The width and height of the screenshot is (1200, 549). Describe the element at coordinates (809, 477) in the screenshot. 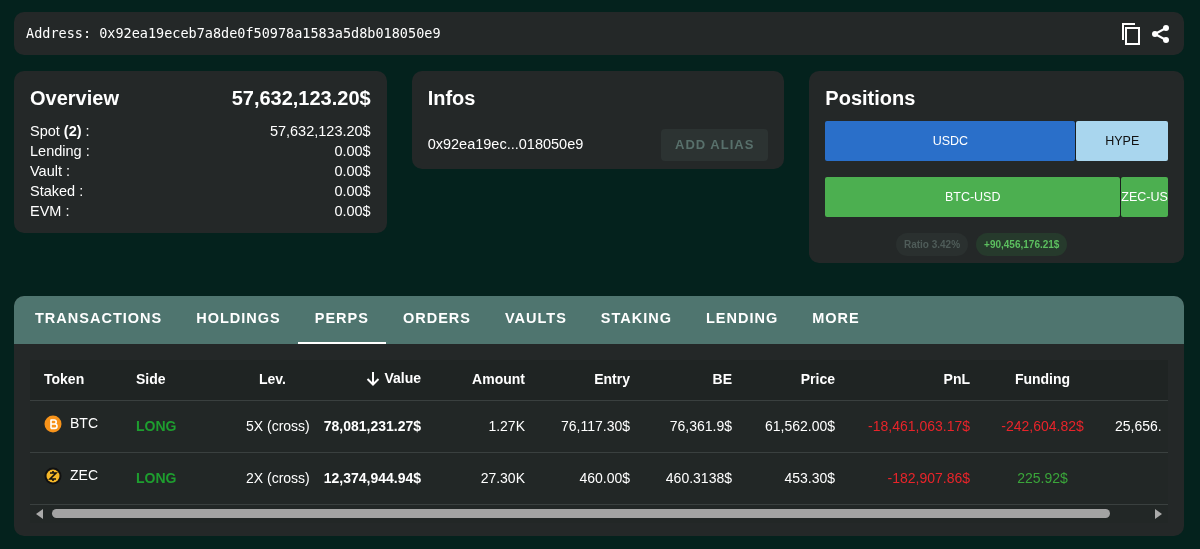

I see `table-cell: 453.30$` at that location.